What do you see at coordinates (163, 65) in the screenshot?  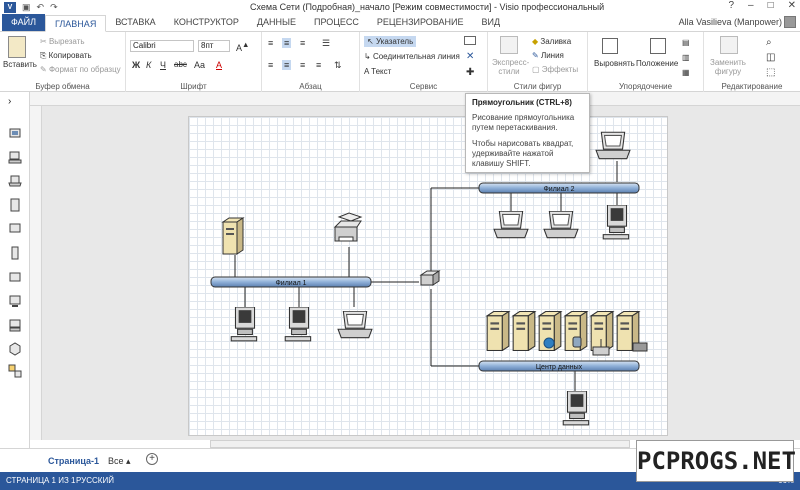 I see `underline-button: Ч` at bounding box center [163, 65].